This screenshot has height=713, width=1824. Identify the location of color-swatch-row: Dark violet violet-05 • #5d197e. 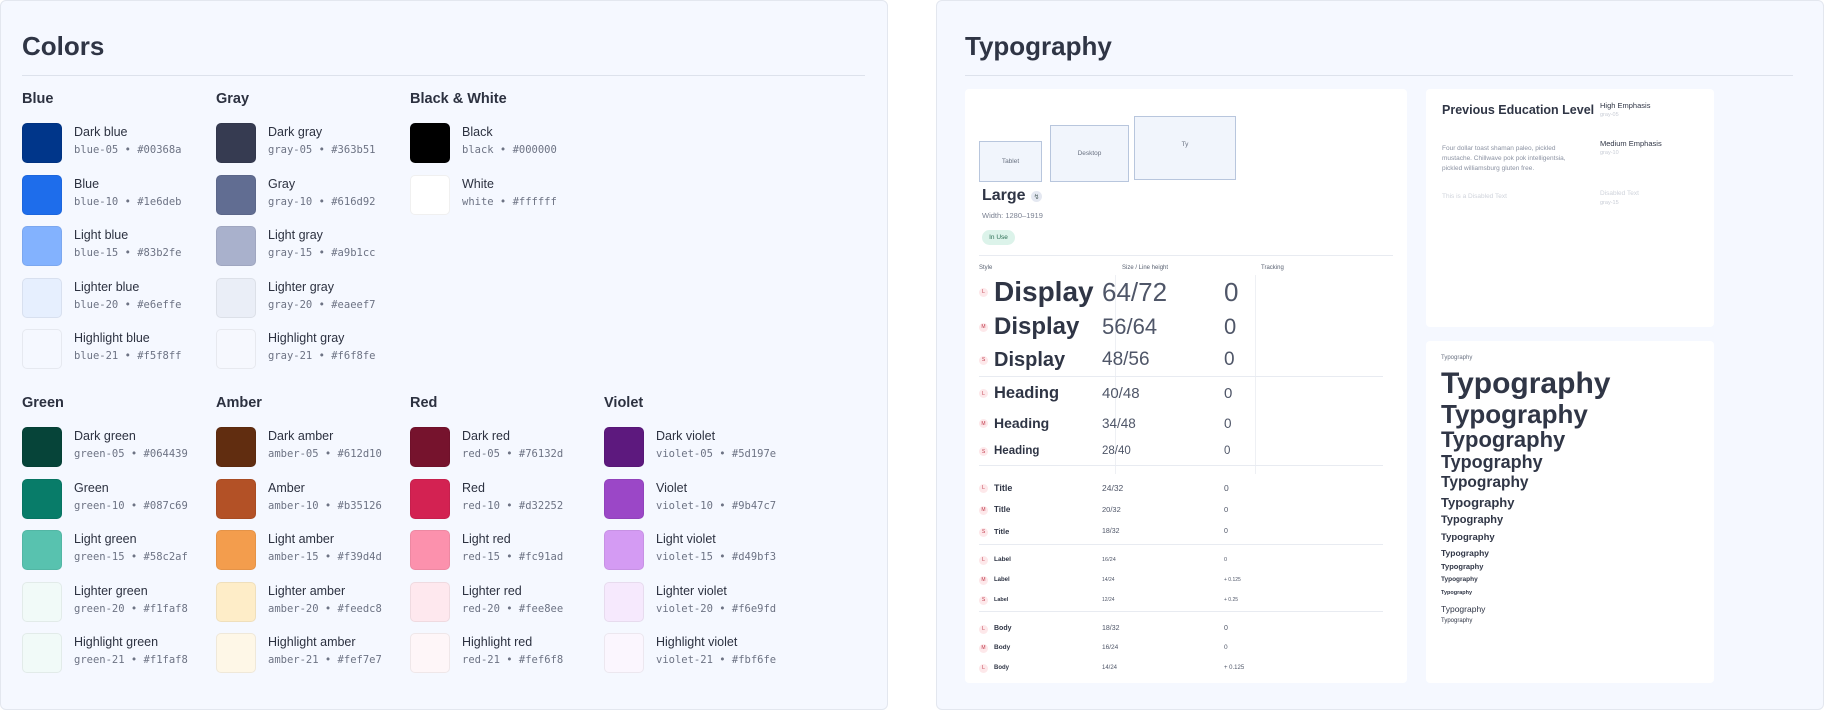
(699, 453).